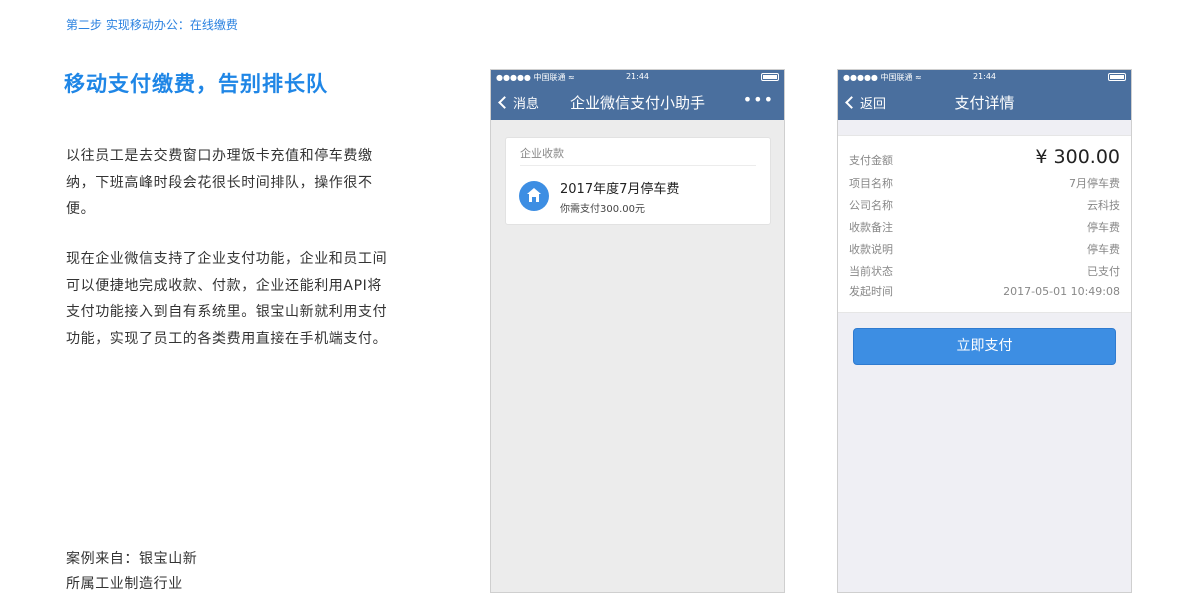  I want to click on detail-value-time: 2017-05-01 10:49:08, so click(1061, 291).